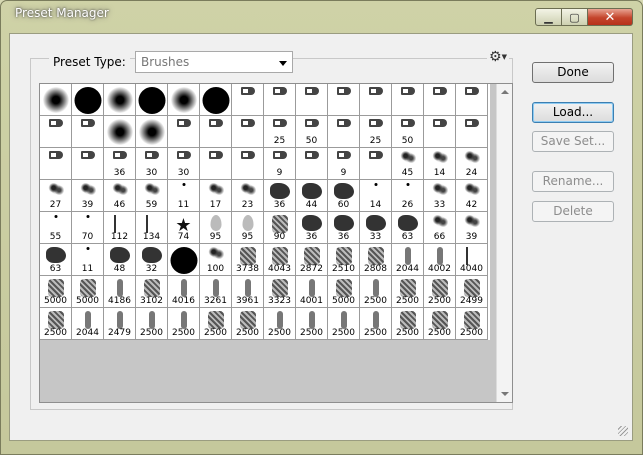 The image size is (643, 455). What do you see at coordinates (505, 394) in the screenshot?
I see `scroll-down-icon` at bounding box center [505, 394].